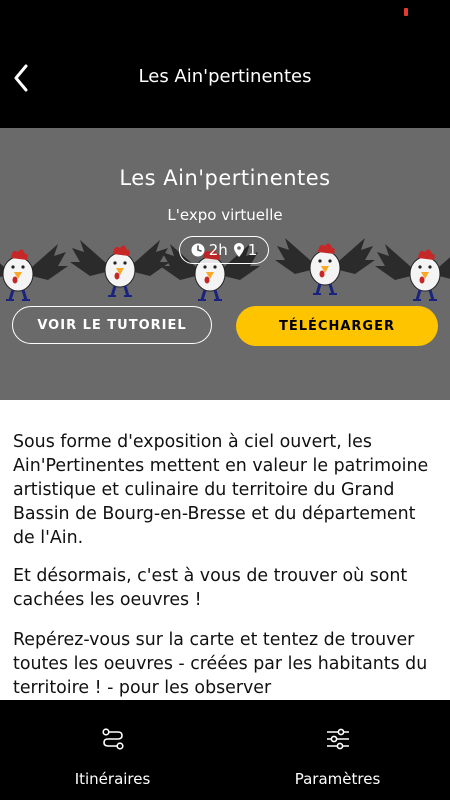 The image size is (450, 800). Describe the element at coordinates (112, 779) in the screenshot. I see `nav-itineraries-label: Itinéraires` at that location.